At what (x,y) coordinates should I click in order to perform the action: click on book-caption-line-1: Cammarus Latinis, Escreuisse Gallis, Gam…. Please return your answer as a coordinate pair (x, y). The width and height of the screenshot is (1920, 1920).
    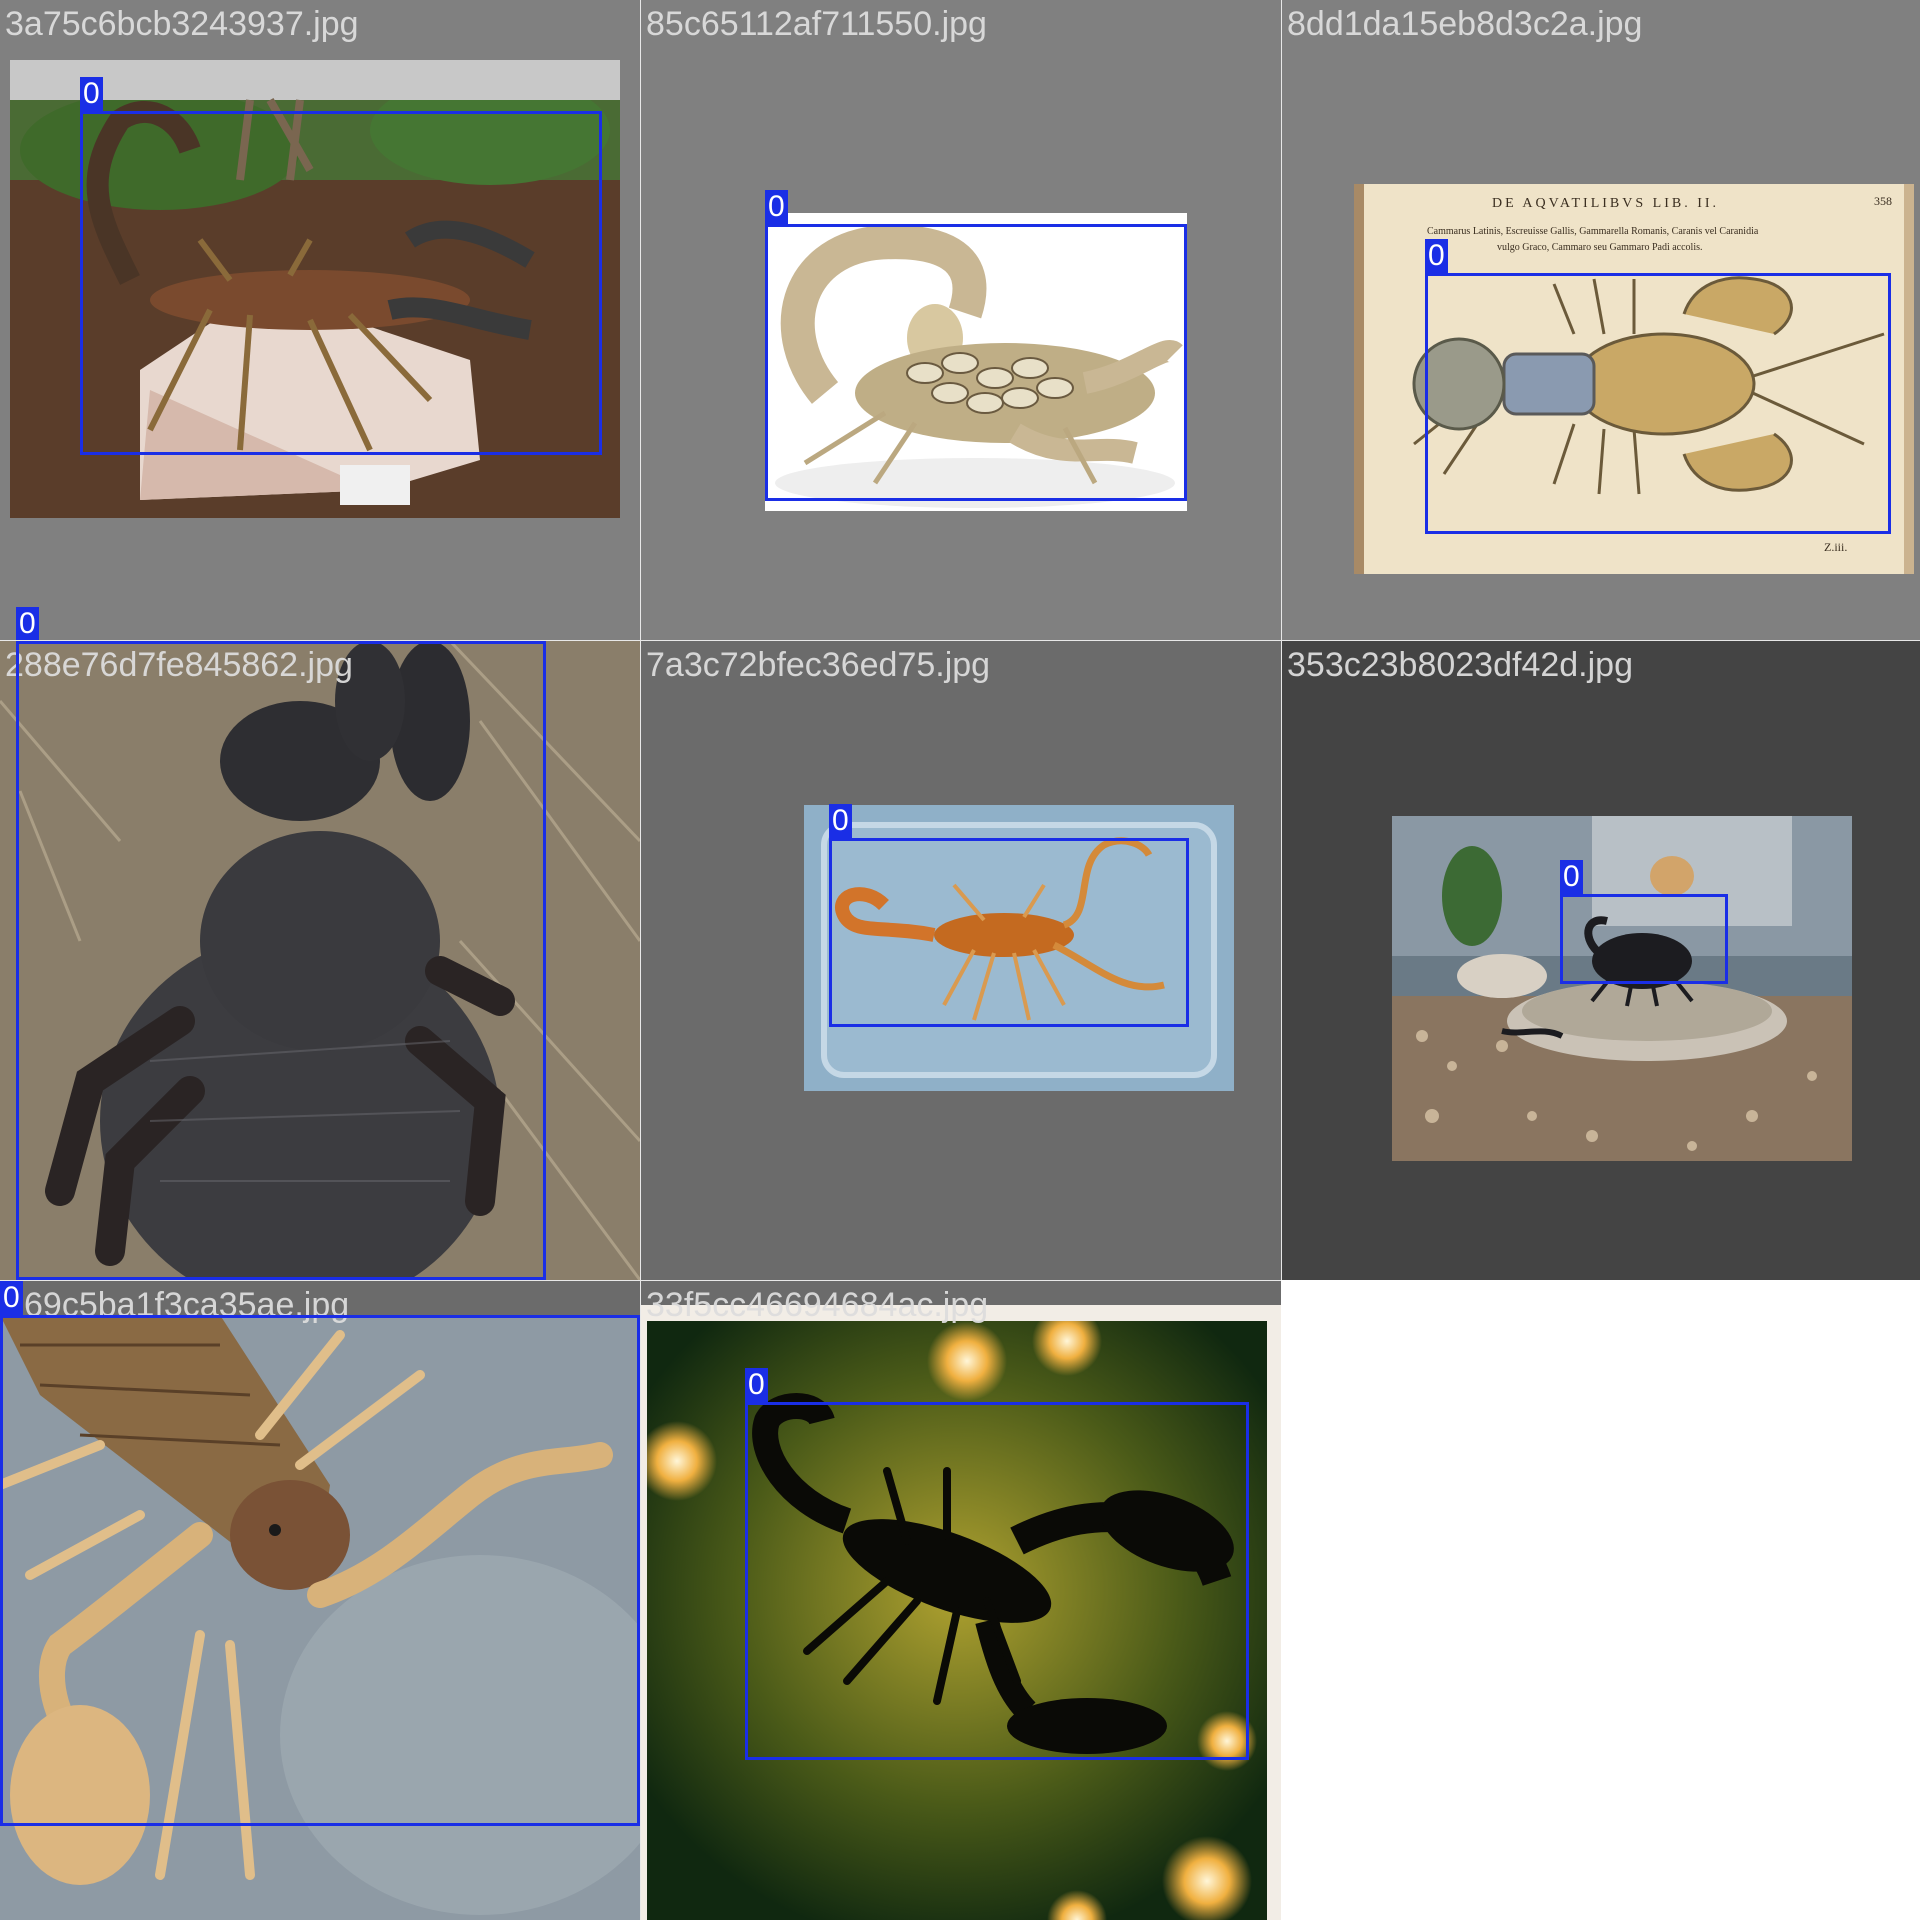
    Looking at the image, I should click on (1593, 231).